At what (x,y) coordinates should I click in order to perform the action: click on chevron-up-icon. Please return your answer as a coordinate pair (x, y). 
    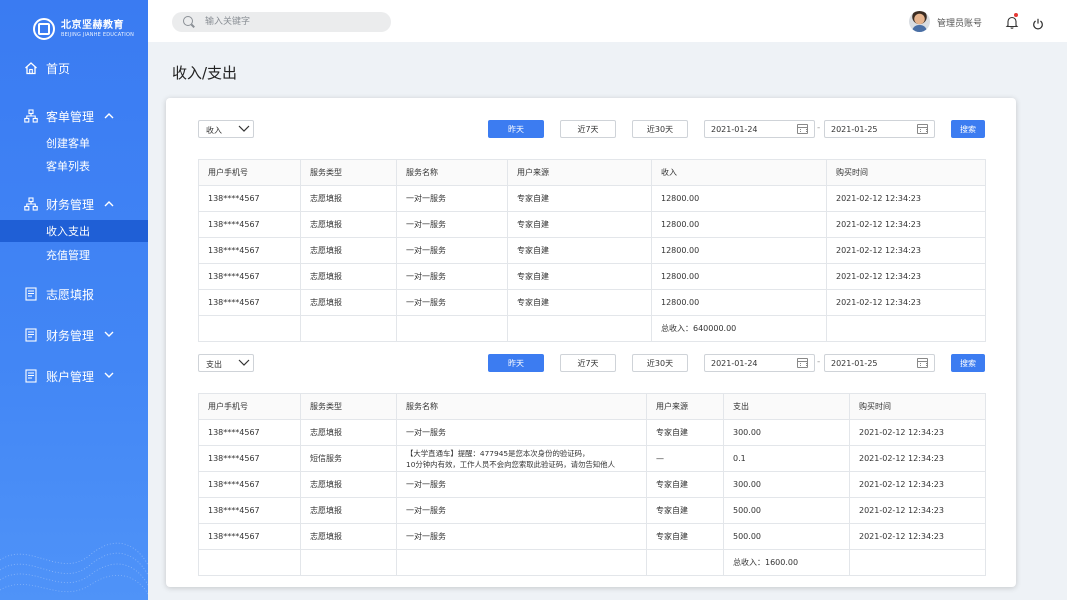
    Looking at the image, I should click on (109, 116).